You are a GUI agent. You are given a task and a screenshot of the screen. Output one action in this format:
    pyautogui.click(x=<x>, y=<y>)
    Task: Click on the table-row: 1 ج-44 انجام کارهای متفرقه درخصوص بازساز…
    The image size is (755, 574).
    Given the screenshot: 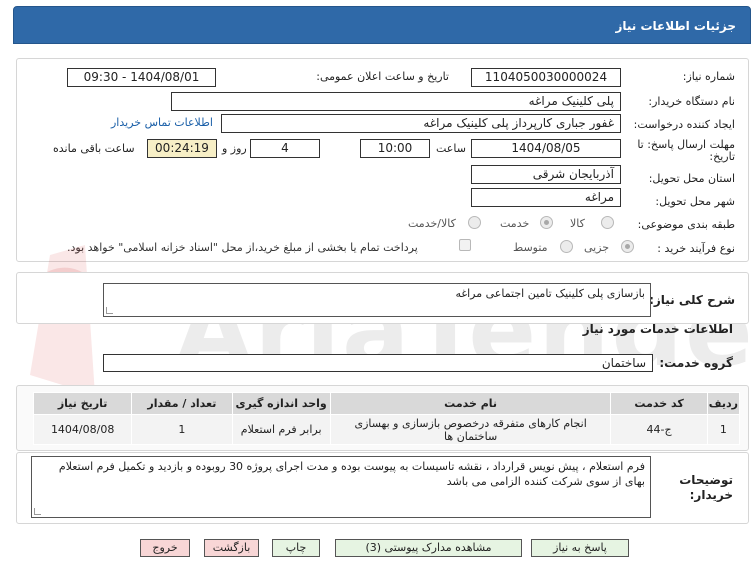 What is the action you would take?
    pyautogui.click(x=386, y=429)
    